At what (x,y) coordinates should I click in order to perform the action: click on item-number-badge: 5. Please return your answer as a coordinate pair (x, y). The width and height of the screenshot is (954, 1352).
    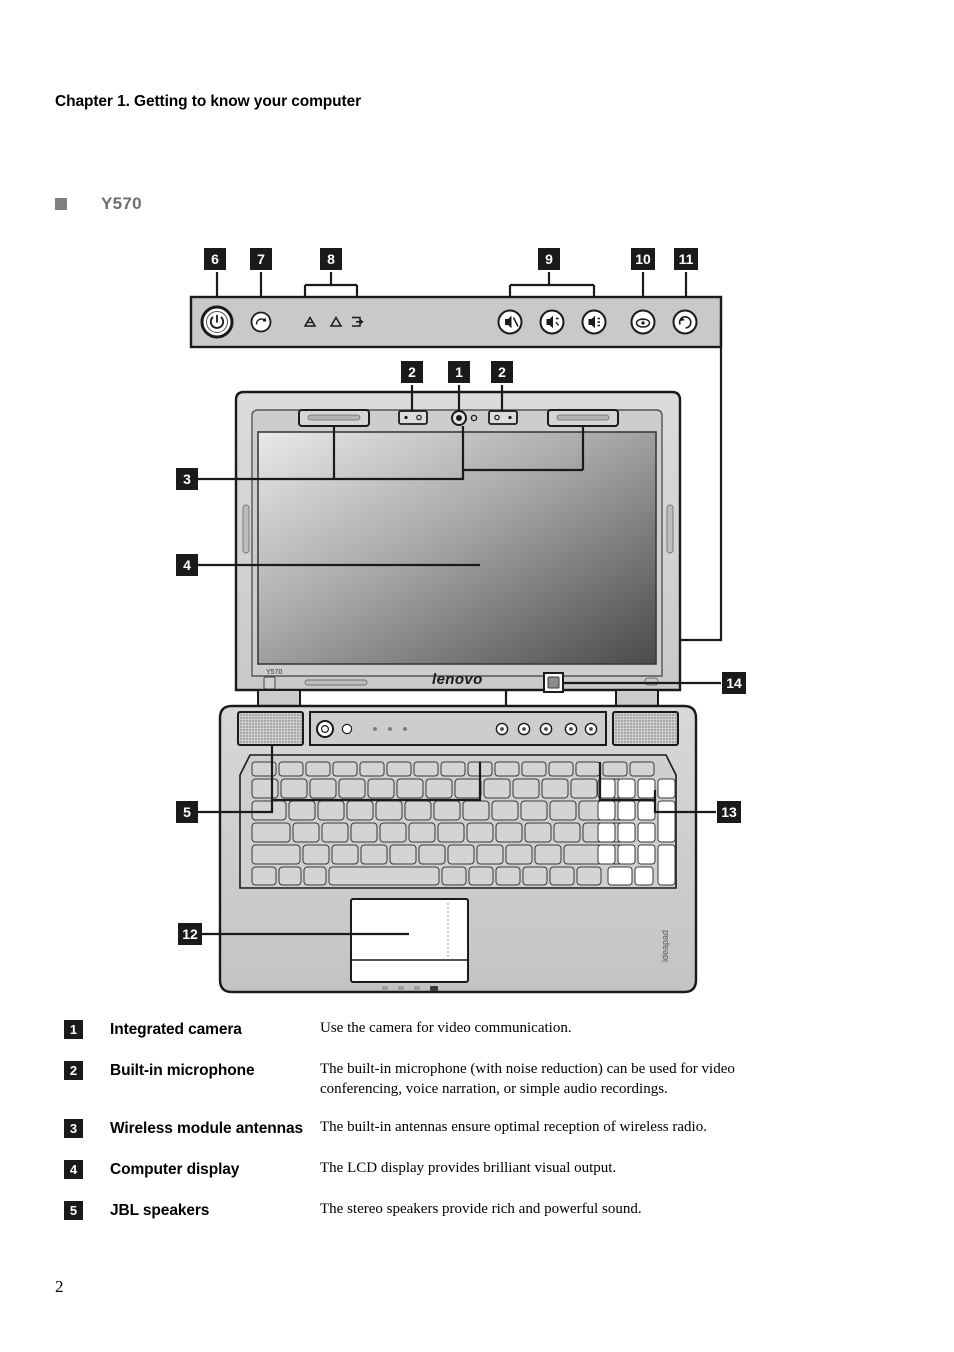
    Looking at the image, I should click on (73, 1210).